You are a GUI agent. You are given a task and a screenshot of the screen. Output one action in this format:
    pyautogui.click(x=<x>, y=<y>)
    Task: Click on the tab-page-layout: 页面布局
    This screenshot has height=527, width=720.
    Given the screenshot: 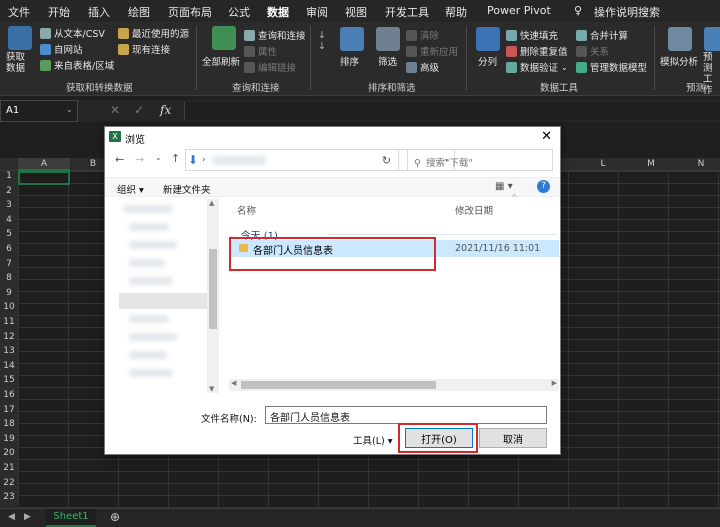 What is the action you would take?
    pyautogui.click(x=190, y=12)
    